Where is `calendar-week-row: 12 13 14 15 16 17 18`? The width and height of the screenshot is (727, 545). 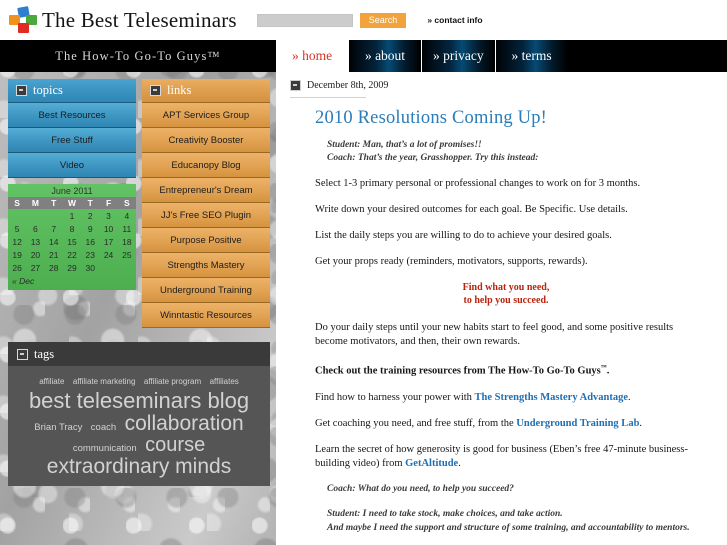
calendar-week-row: 12 13 14 15 16 17 18 is located at coordinates (72, 241).